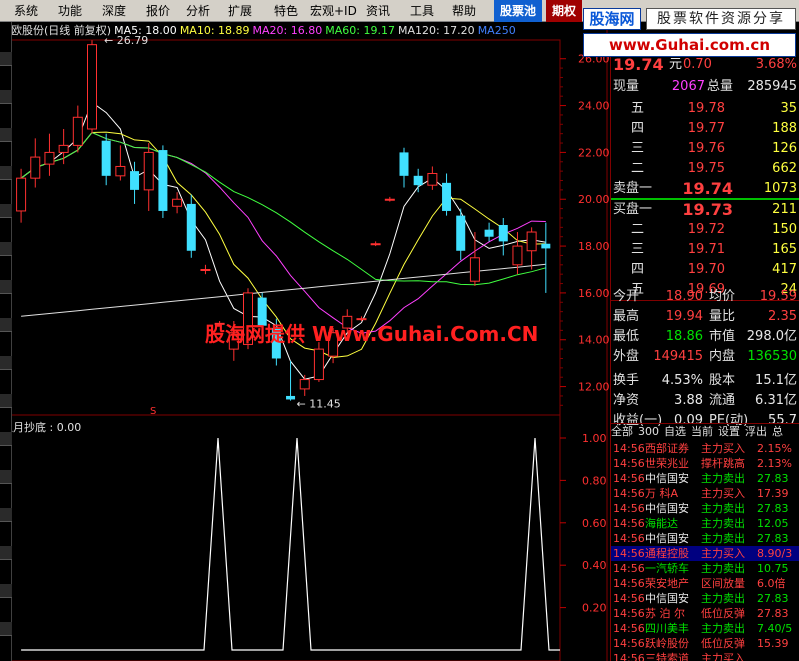  I want to click on stat-label: 股本, so click(722, 380).